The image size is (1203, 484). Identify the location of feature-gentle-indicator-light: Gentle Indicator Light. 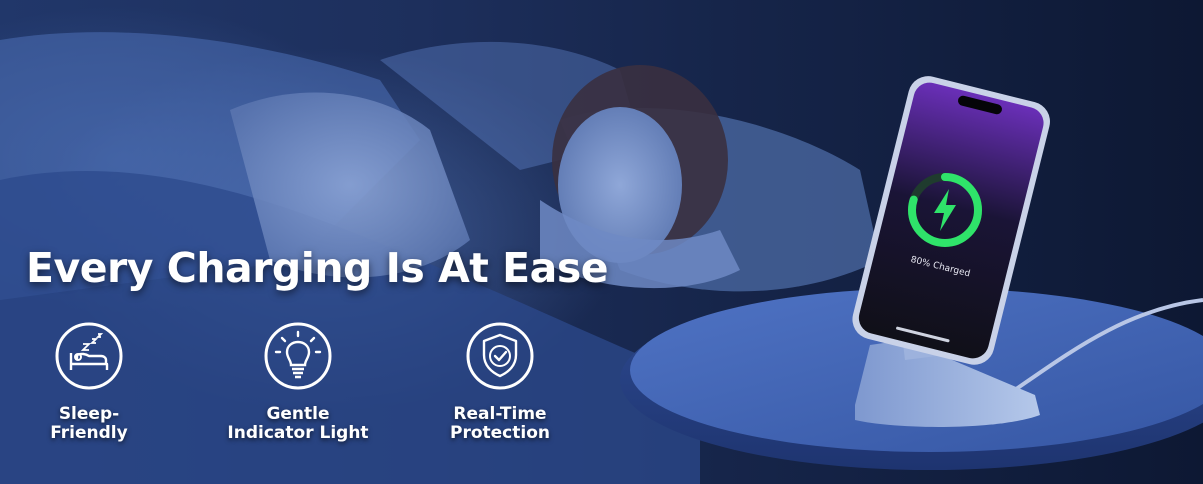
(298, 381).